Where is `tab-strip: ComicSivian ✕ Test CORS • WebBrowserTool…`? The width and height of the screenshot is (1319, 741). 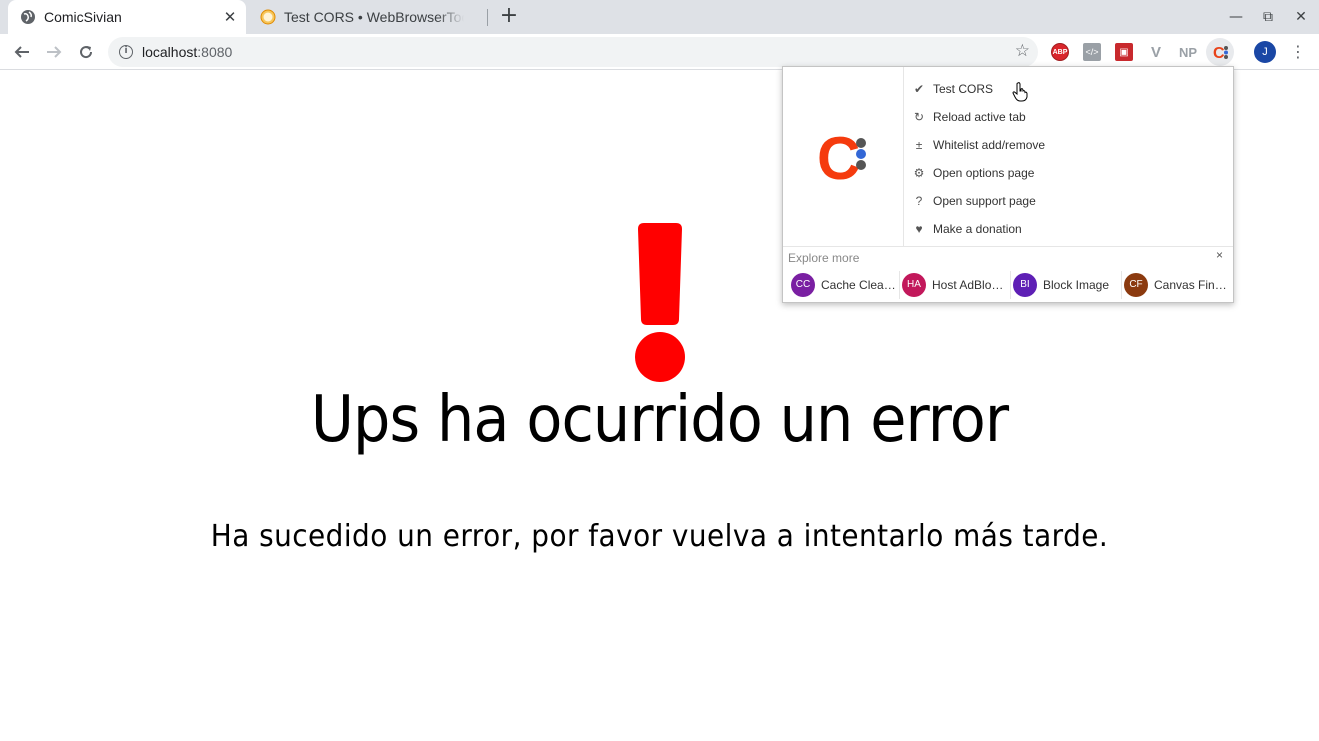 tab-strip: ComicSivian ✕ Test CORS • WebBrowserTool… is located at coordinates (659, 17).